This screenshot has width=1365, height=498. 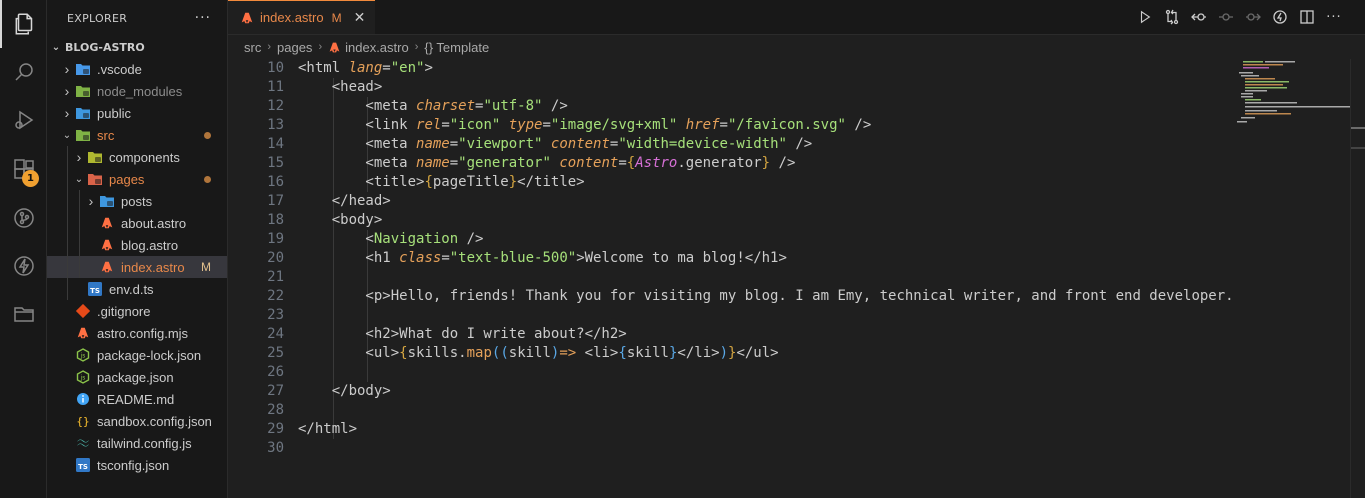 What do you see at coordinates (1199, 17) in the screenshot?
I see `git-timeline-icon` at bounding box center [1199, 17].